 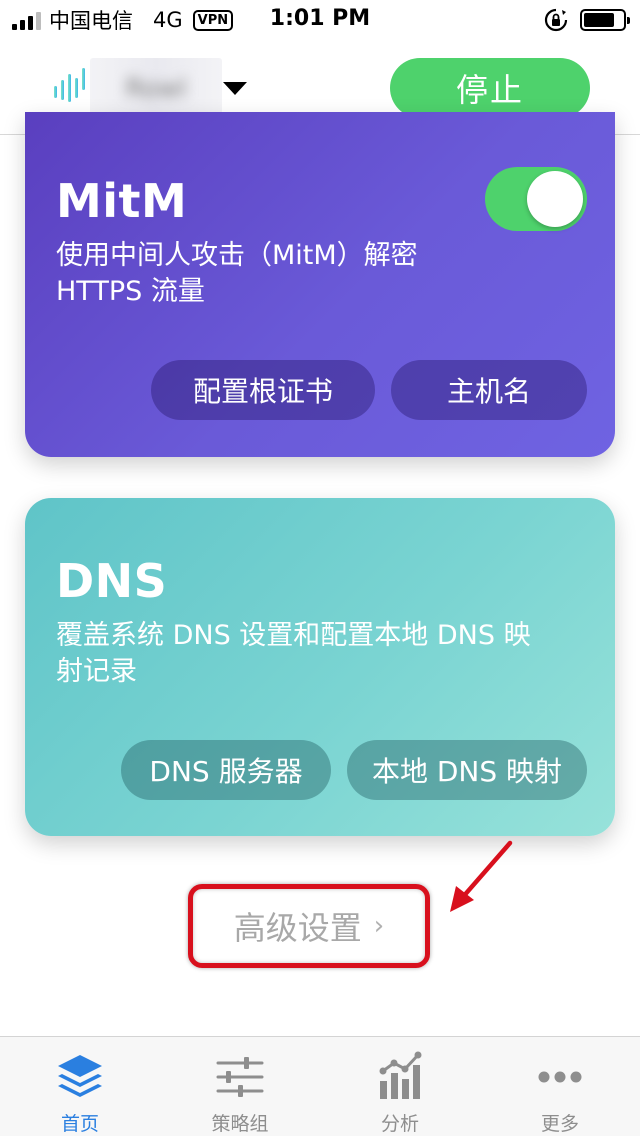 I want to click on annotation-highlight-box: 高级设置 ›, so click(x=309, y=926).